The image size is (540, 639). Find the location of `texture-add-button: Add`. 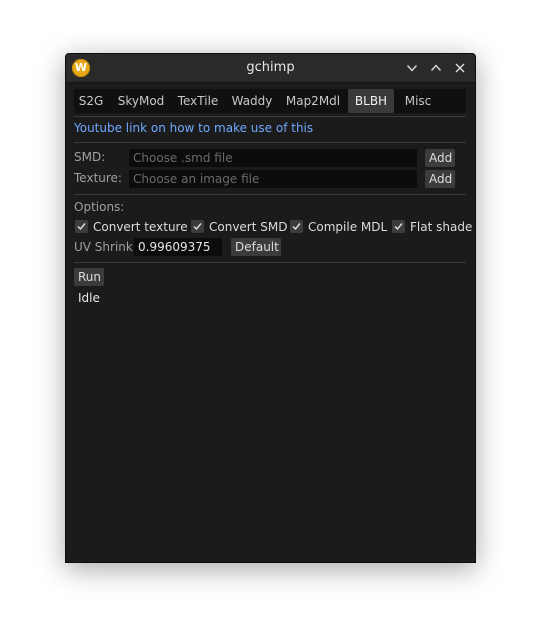

texture-add-button: Add is located at coordinates (440, 179).